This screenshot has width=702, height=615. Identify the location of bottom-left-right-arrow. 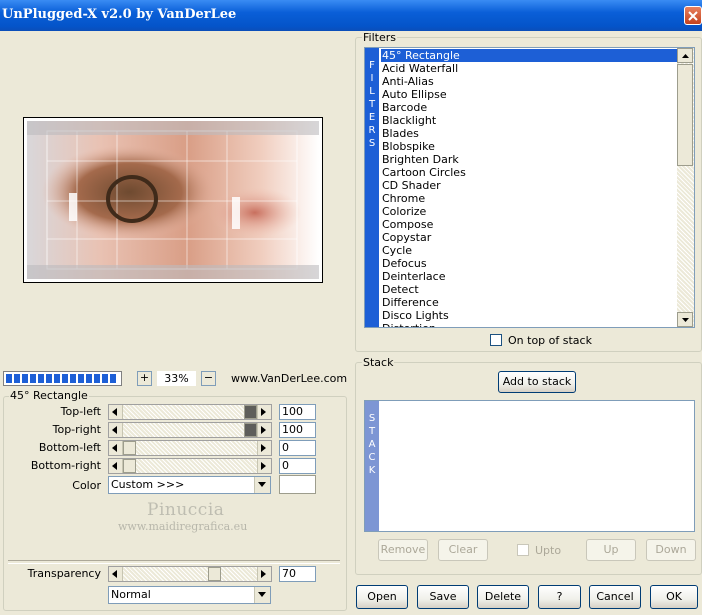
(264, 448).